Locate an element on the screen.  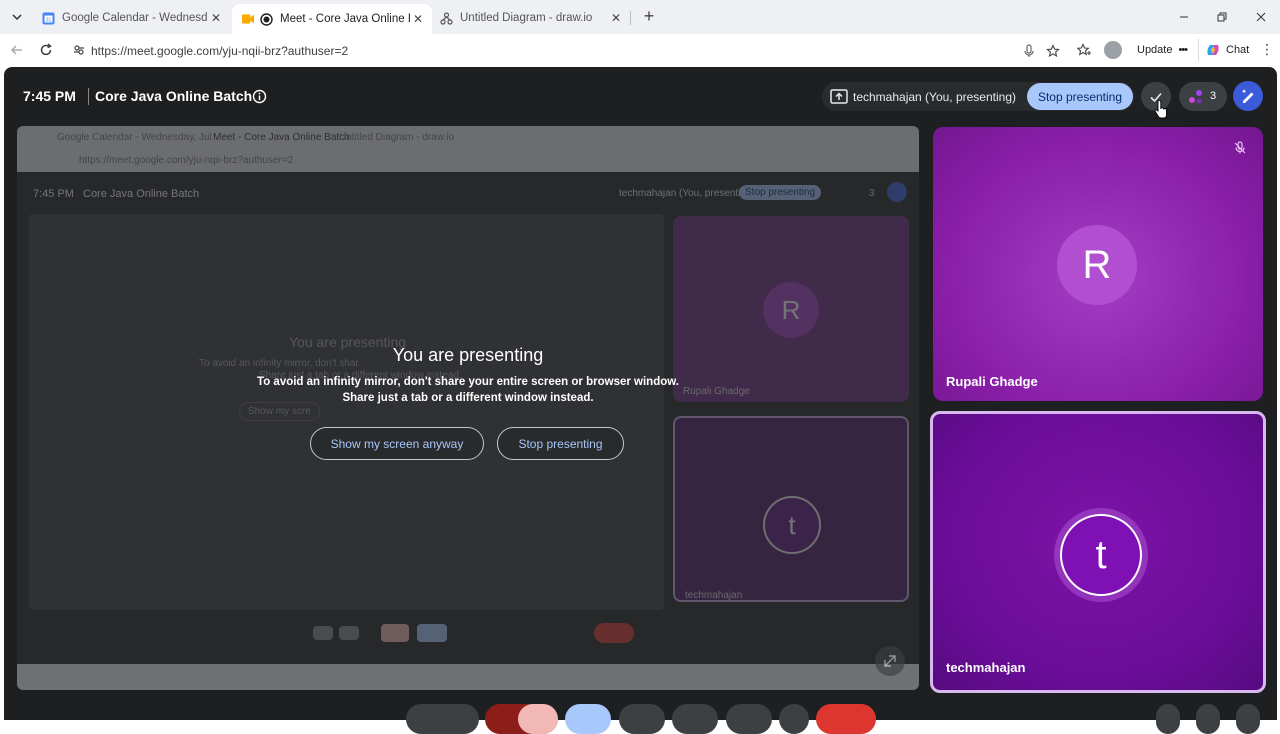
reload-icon is located at coordinates (46, 49).